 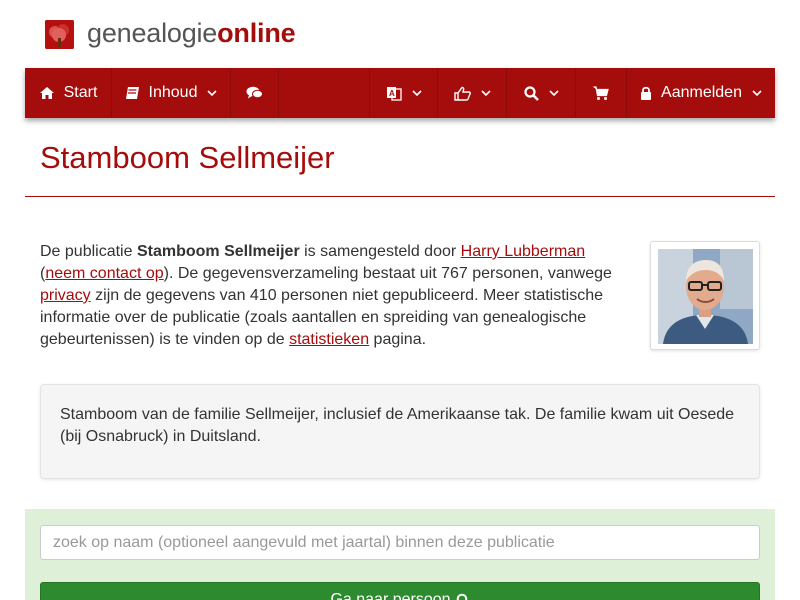 I want to click on privacy-link: privacy, so click(x=65, y=295).